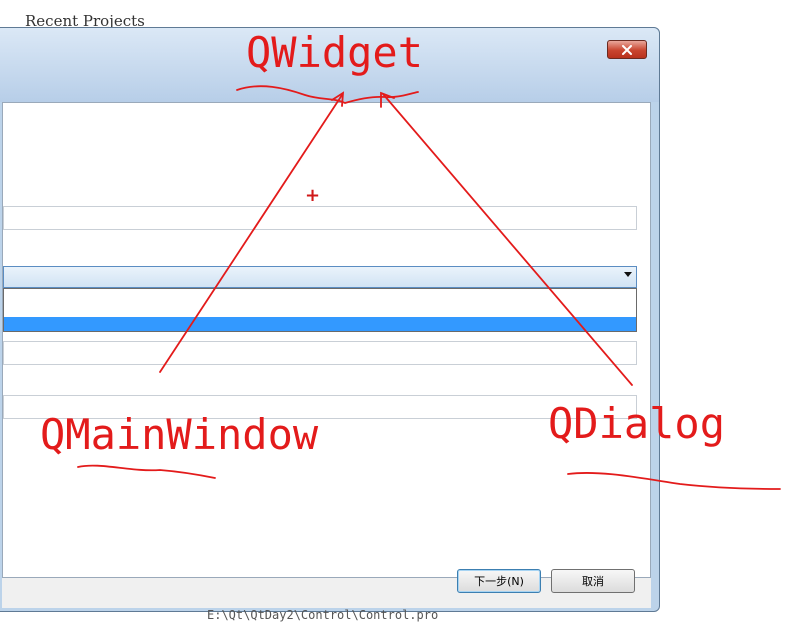 This screenshot has height=631, width=803. Describe the element at coordinates (320, 300) in the screenshot. I see `dropdown-item` at that location.